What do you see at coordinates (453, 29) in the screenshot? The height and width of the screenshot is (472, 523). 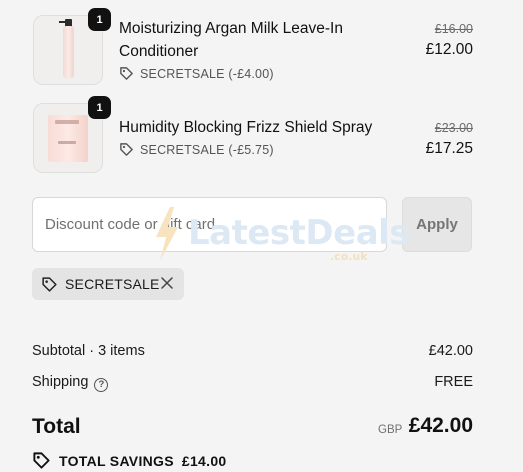 I see `original-price: £16.00` at bounding box center [453, 29].